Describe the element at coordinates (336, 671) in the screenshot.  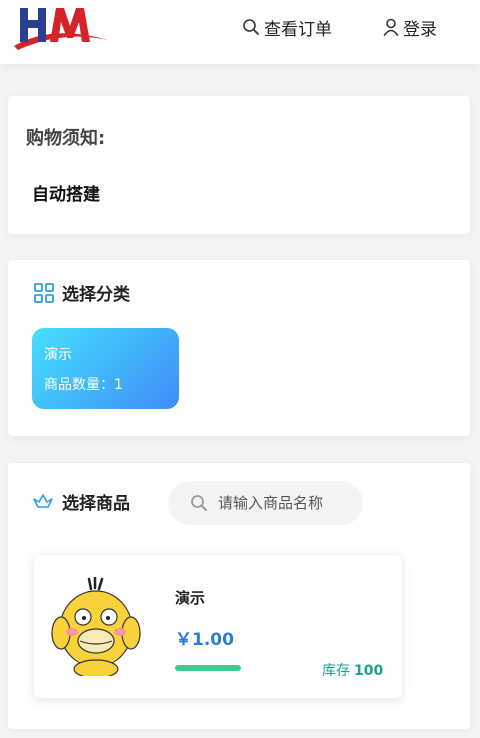
I see `stock-label: 库存` at that location.